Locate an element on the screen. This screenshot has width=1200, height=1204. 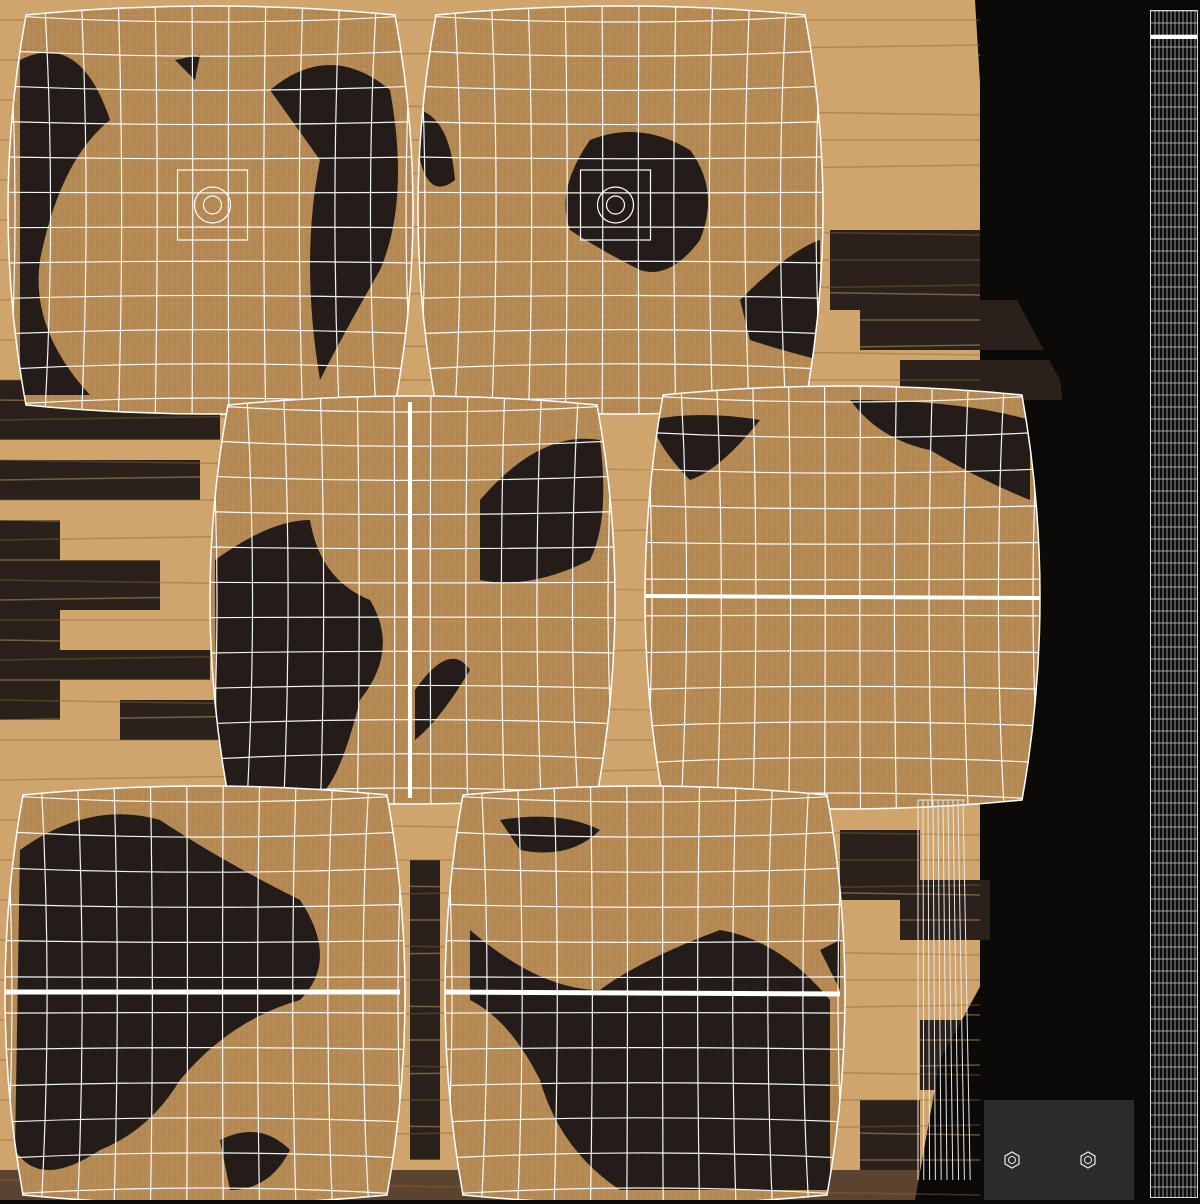
globe-tile-atlantic is located at coordinates (412, 600).